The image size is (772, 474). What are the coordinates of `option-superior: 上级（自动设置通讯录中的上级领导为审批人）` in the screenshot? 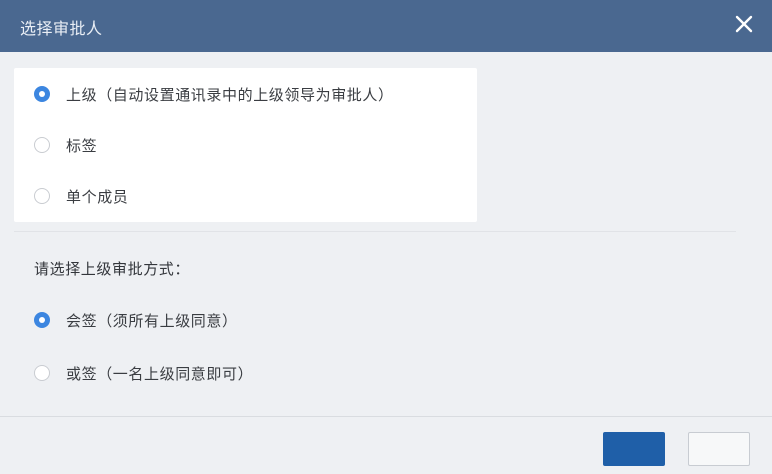 It's located at (214, 94).